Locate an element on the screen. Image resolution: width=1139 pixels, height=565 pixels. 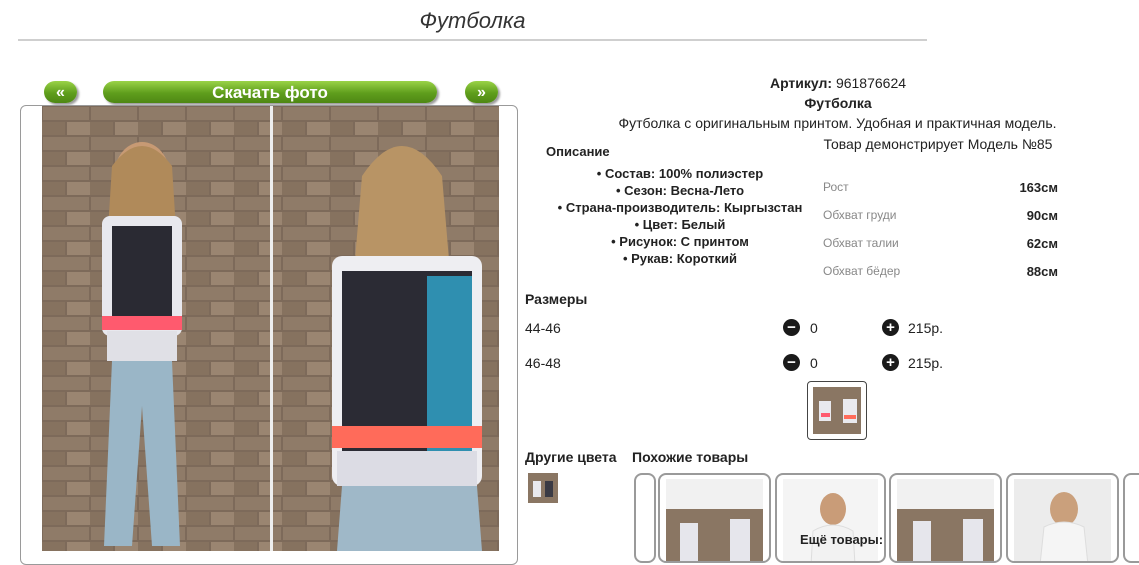
measurement-label-hips: Обхват бёдер is located at coordinates (862, 271).